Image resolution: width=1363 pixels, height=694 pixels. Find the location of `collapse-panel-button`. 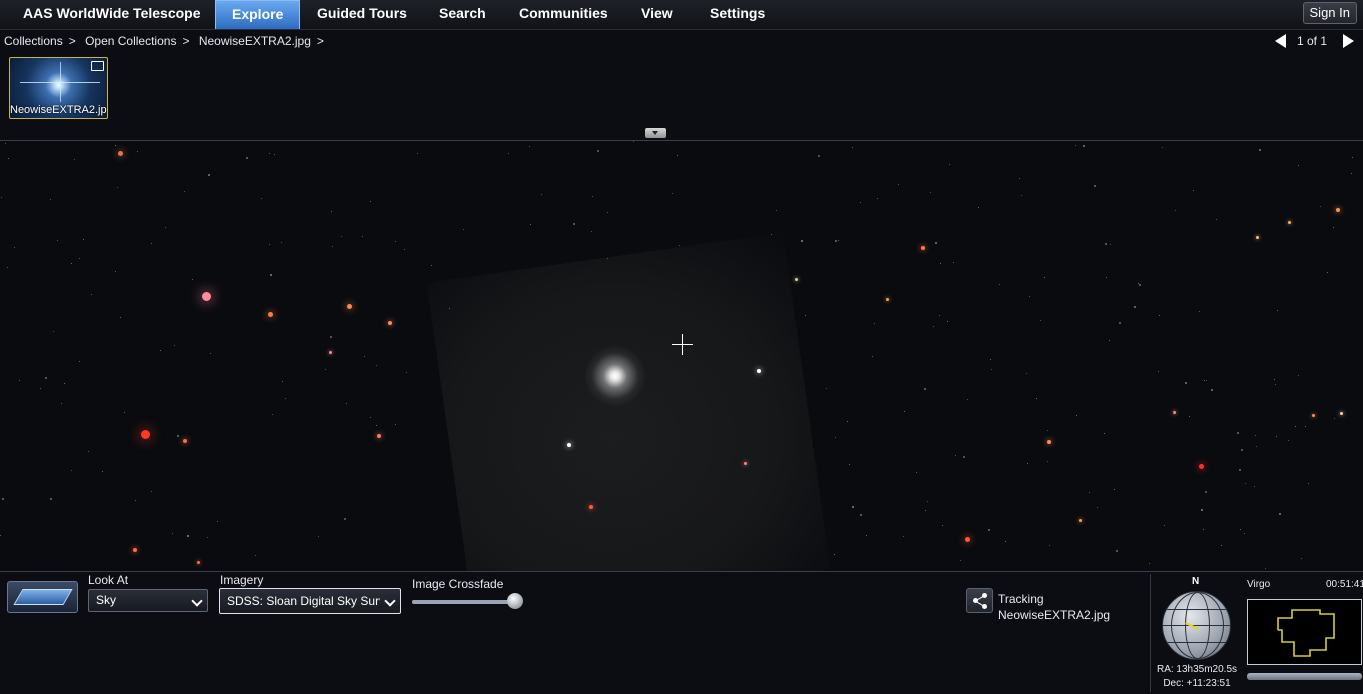

collapse-panel-button is located at coordinates (655, 133).